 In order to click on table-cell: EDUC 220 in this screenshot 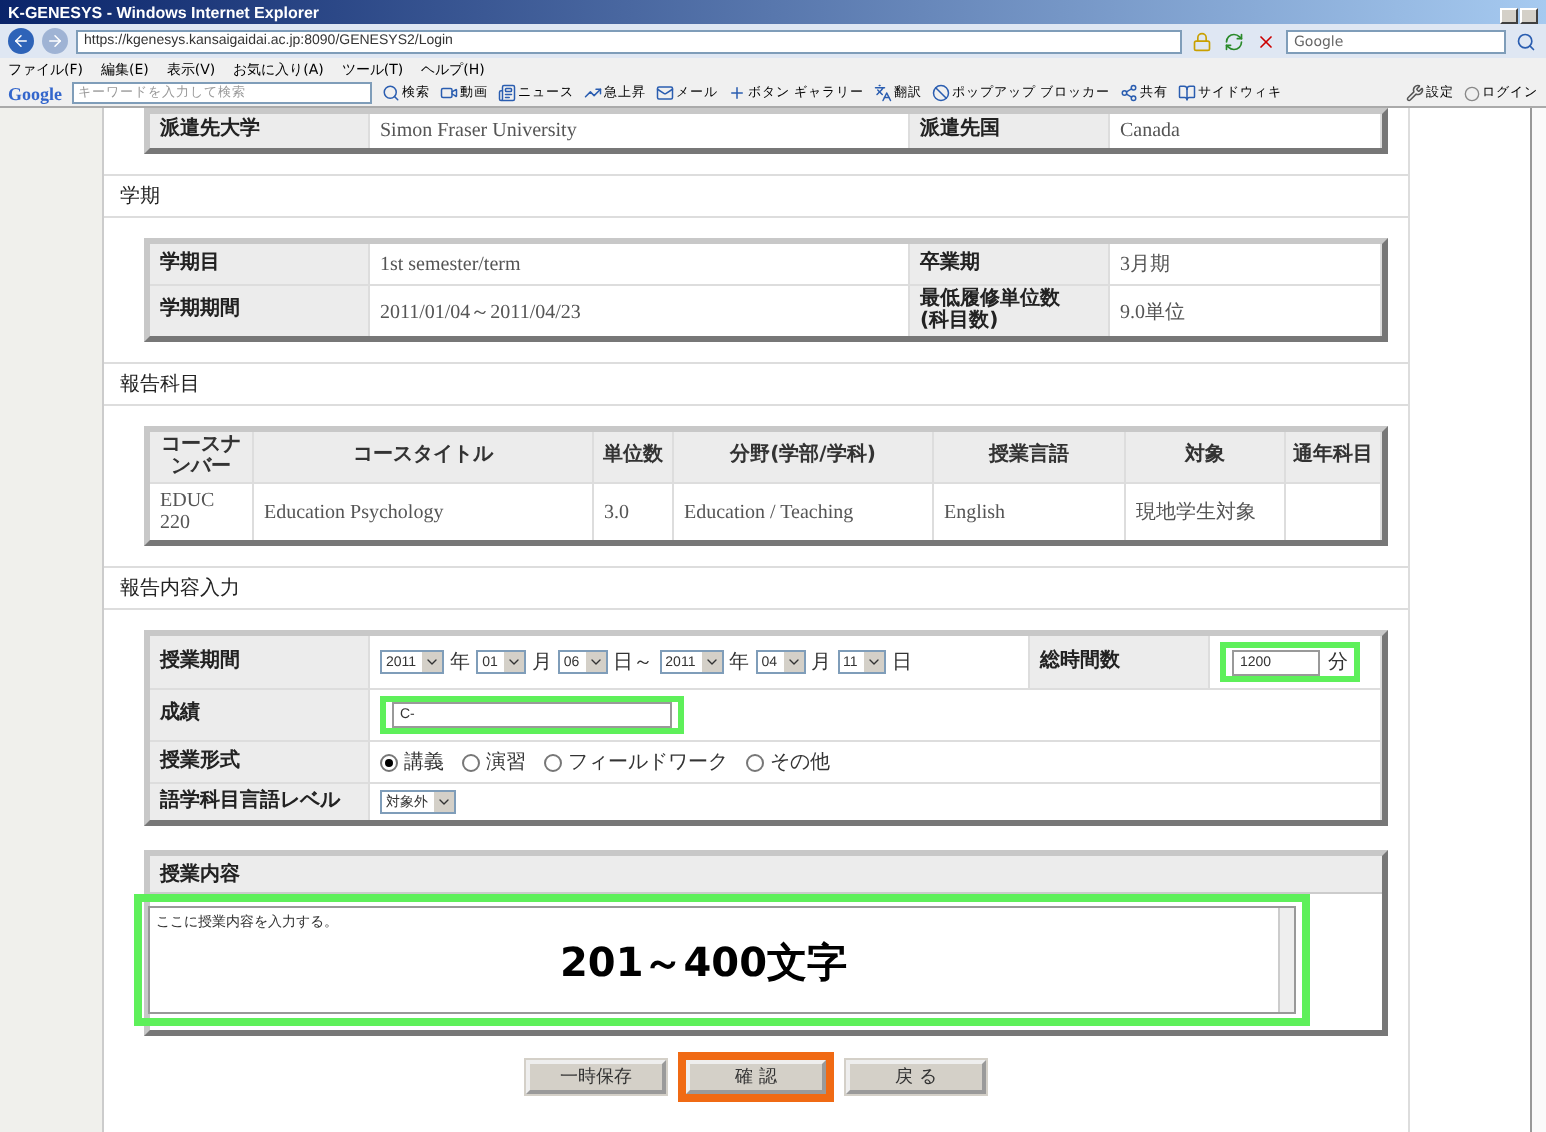, I will do `click(202, 512)`.